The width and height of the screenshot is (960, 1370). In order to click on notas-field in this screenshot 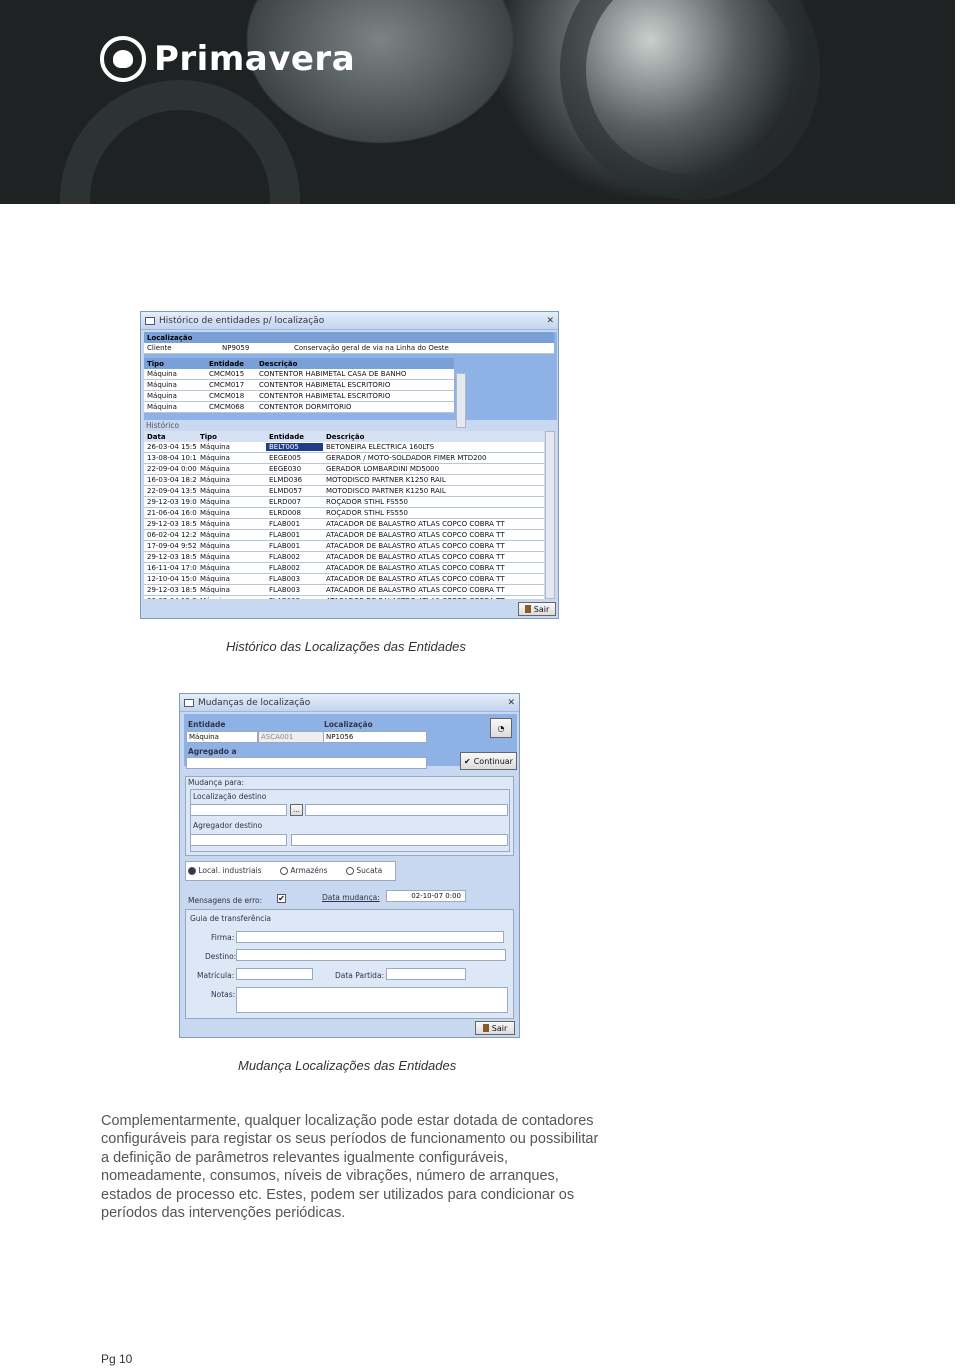, I will do `click(372, 1000)`.